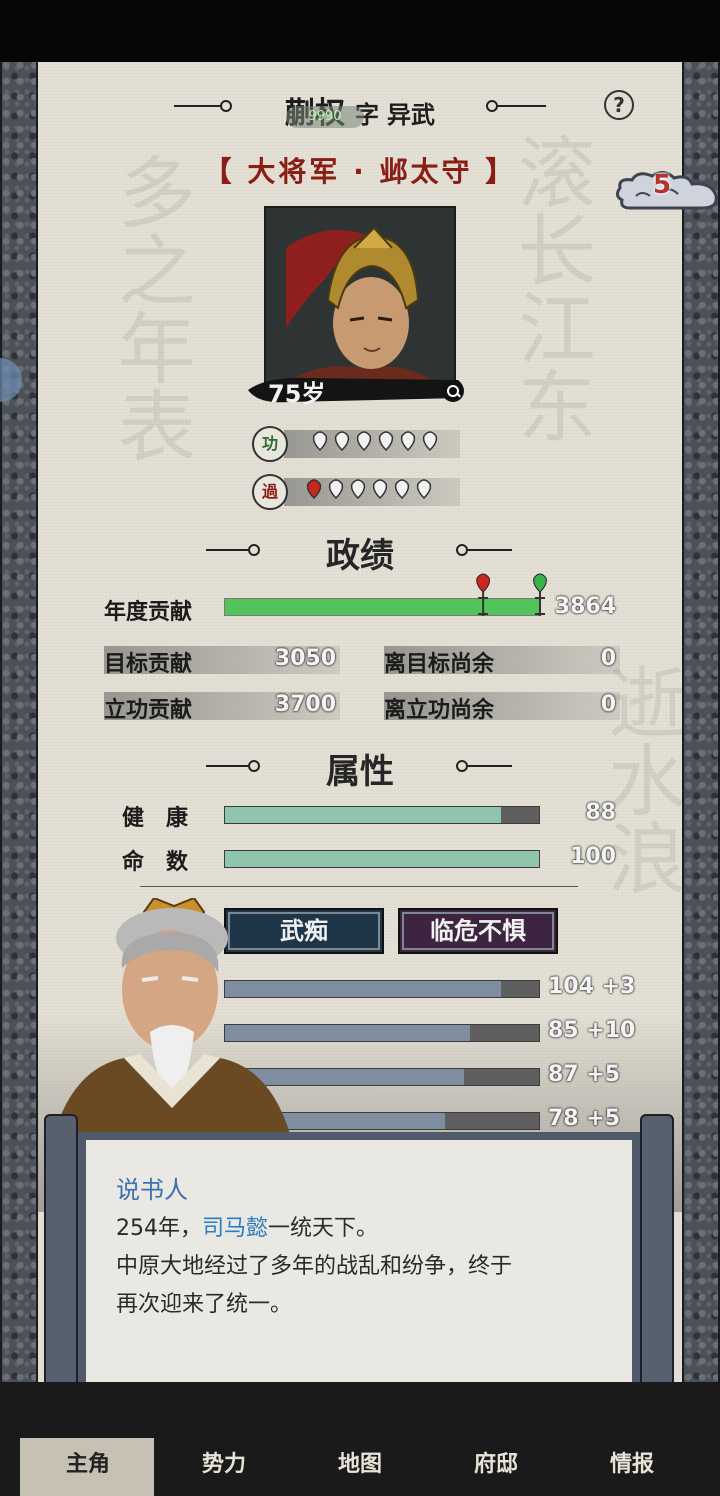 The image size is (720, 1496). Describe the element at coordinates (453, 391) in the screenshot. I see `zoom-portrait-icon` at that location.